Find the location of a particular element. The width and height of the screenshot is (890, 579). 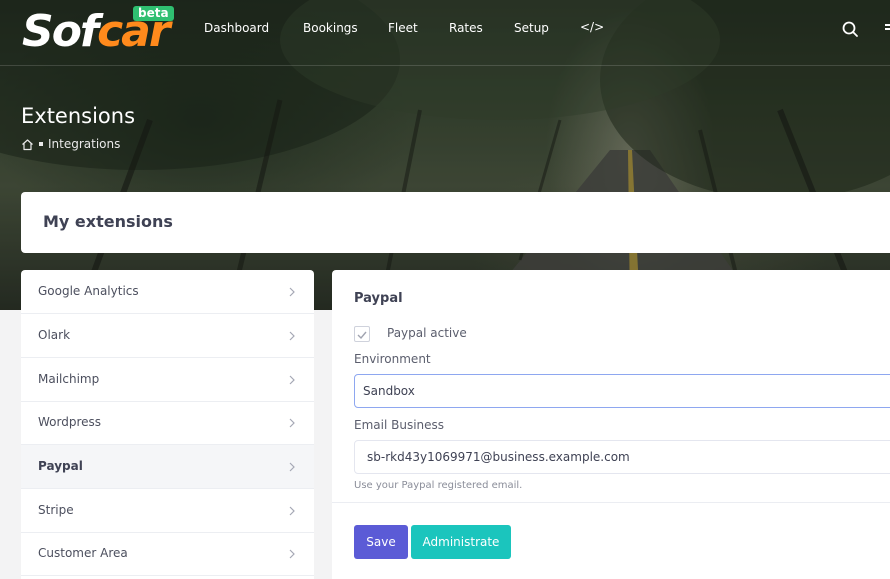

sidebar-item-olark: Olark is located at coordinates (167, 336).